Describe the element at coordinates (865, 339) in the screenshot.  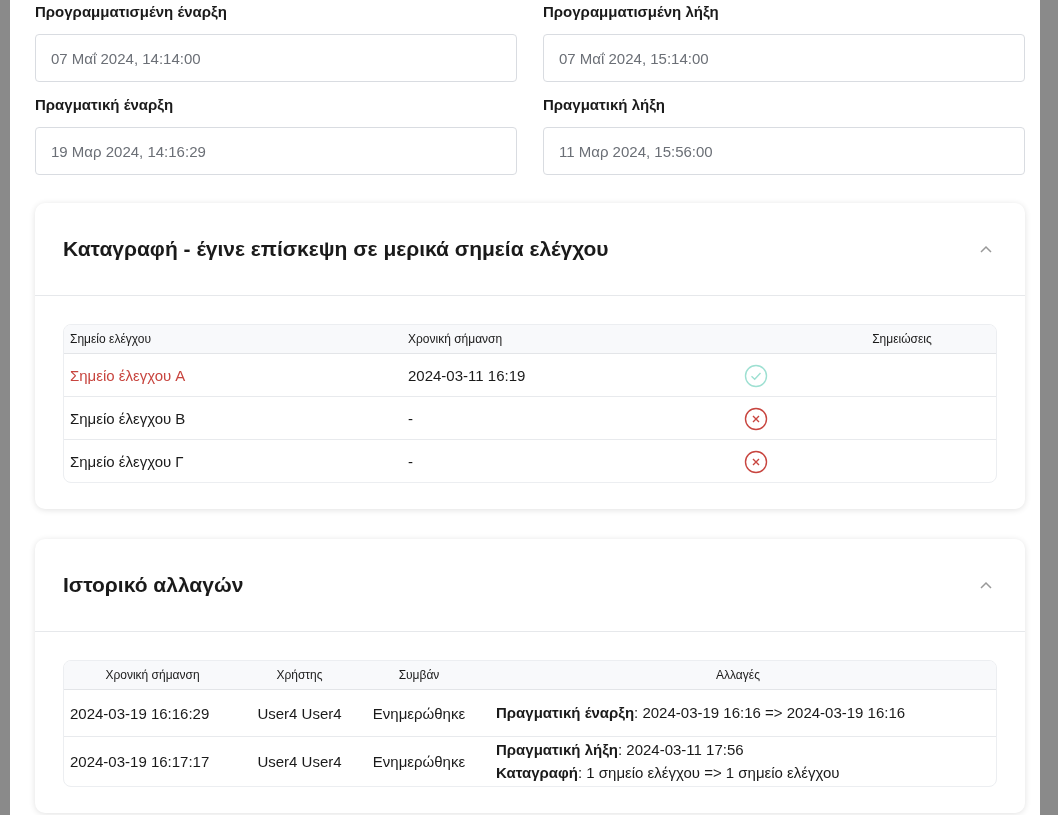
I see `column-header: Σημειώσεις` at that location.